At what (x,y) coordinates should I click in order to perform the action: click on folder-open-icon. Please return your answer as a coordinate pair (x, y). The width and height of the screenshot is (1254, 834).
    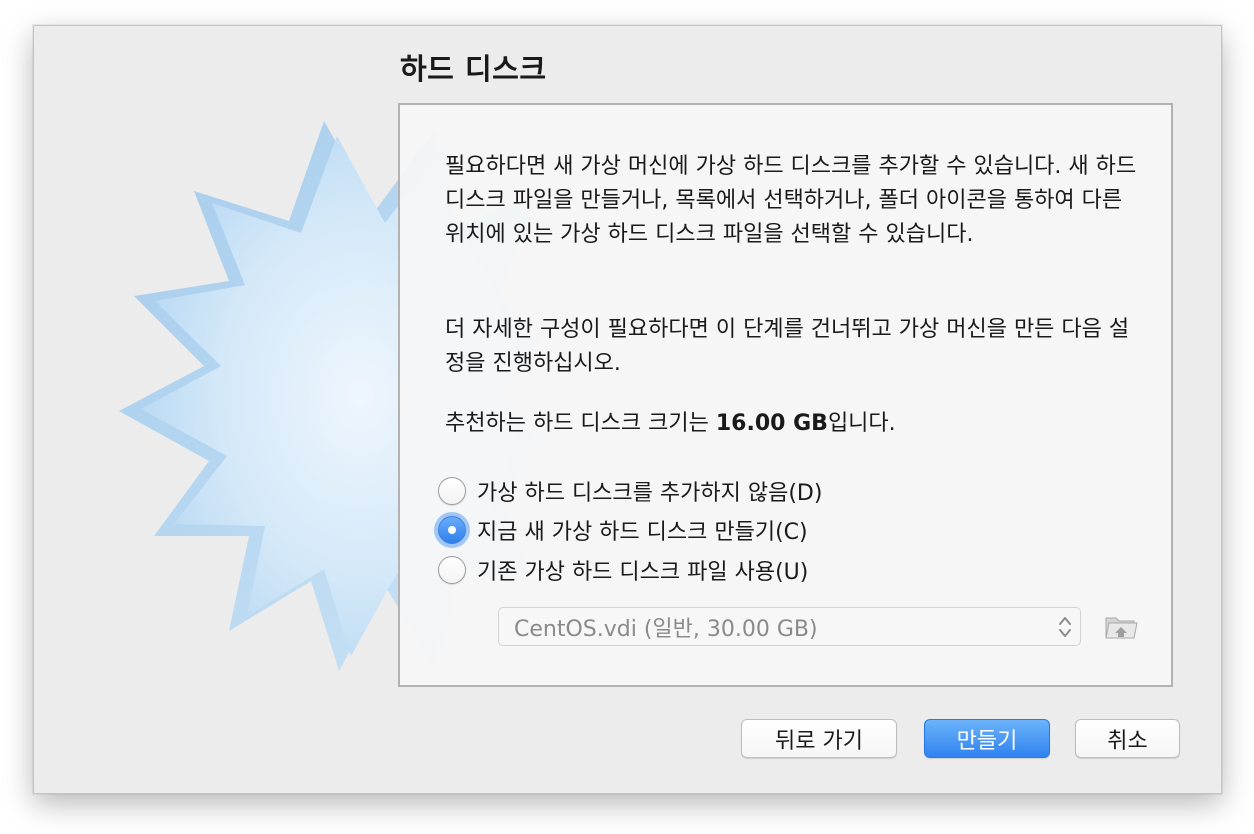
    Looking at the image, I should click on (1121, 628).